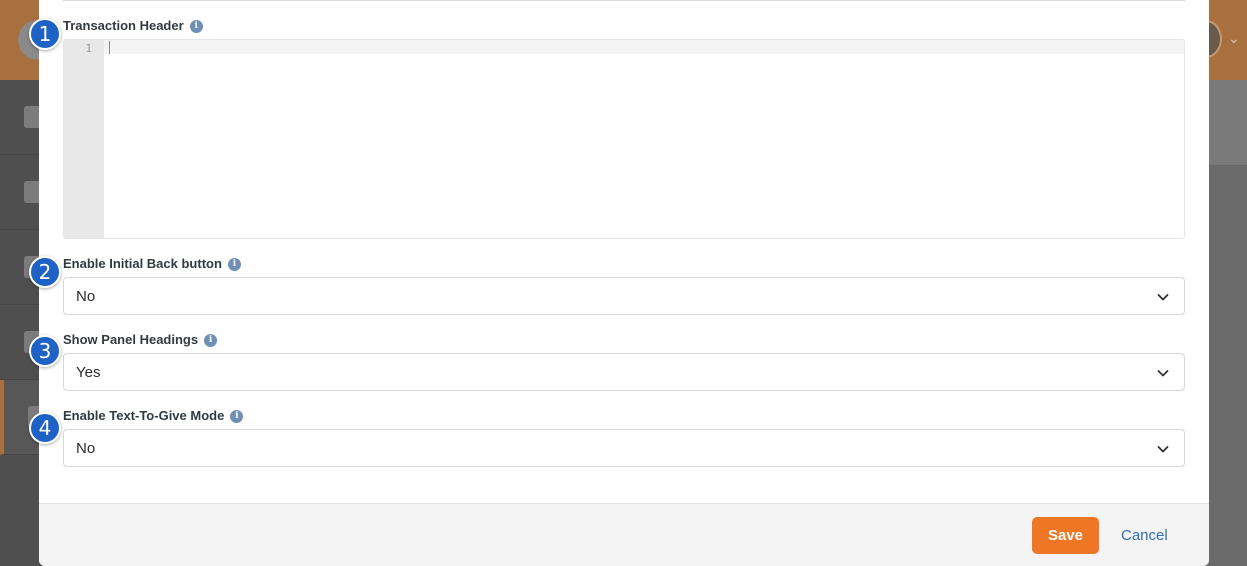 This screenshot has width=1247, height=566. I want to click on show-panel-headings-label: Show Panel Headings i, so click(140, 340).